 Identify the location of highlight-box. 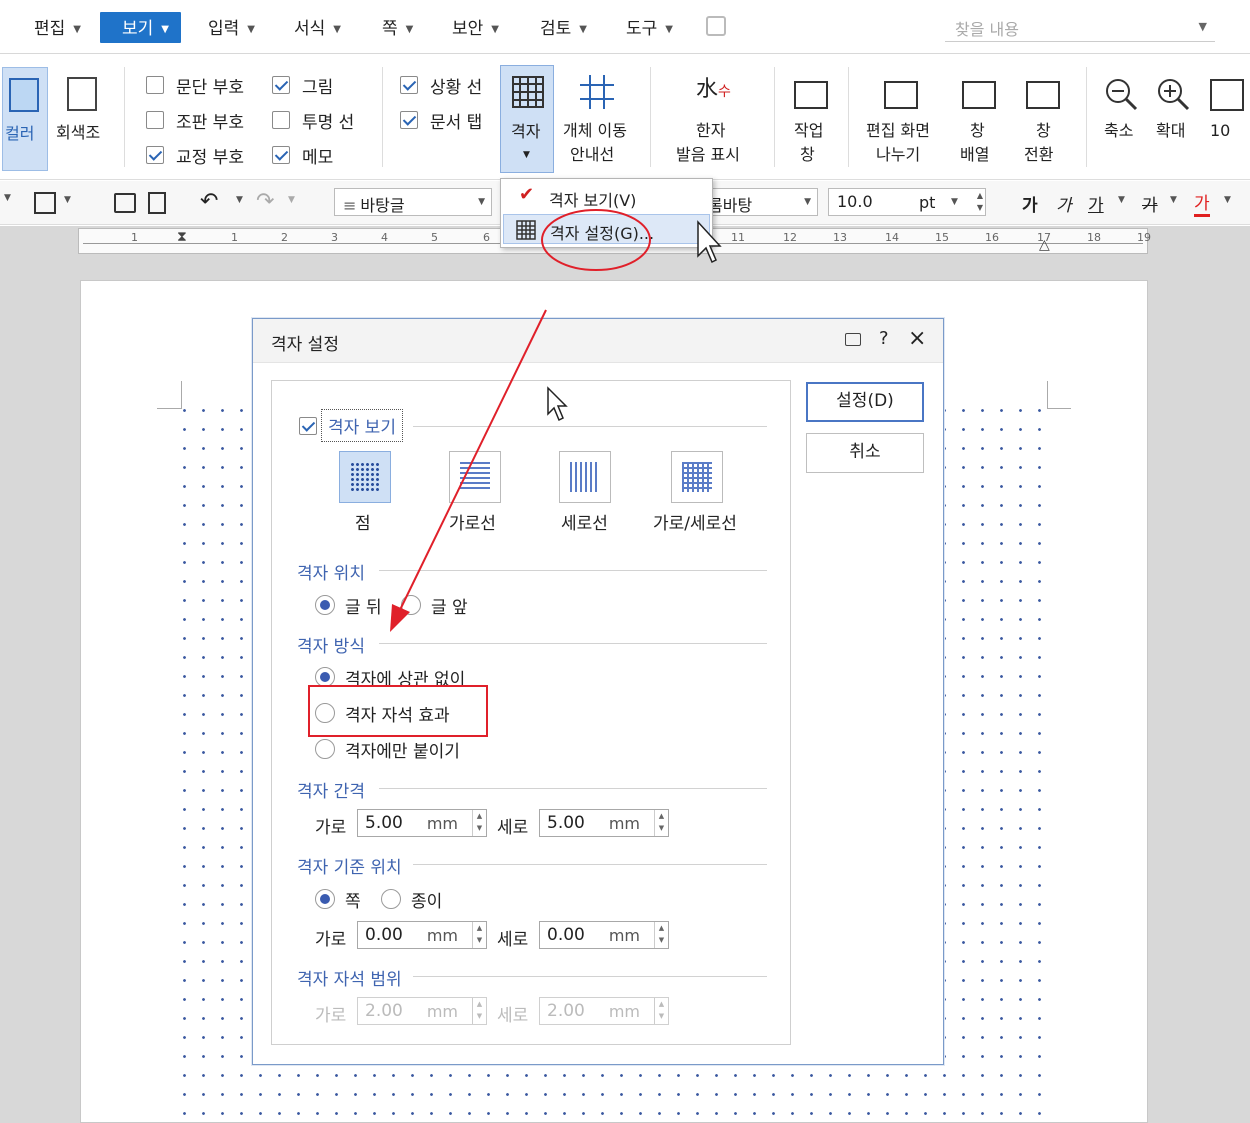
(398, 711).